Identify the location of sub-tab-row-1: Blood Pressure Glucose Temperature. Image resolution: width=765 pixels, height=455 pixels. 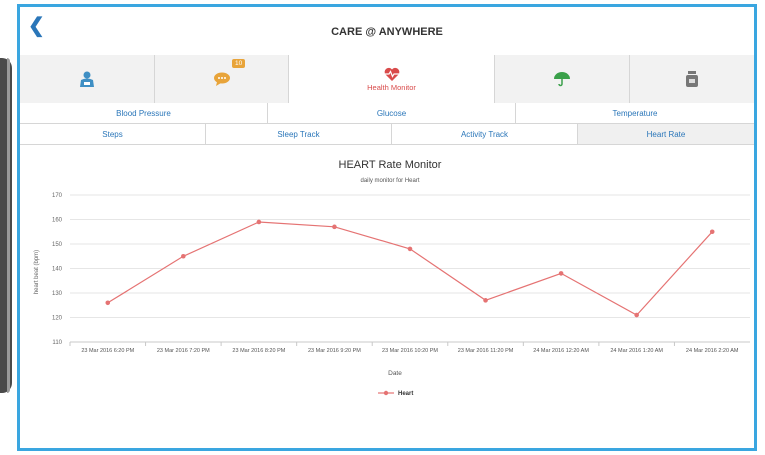
(387, 113).